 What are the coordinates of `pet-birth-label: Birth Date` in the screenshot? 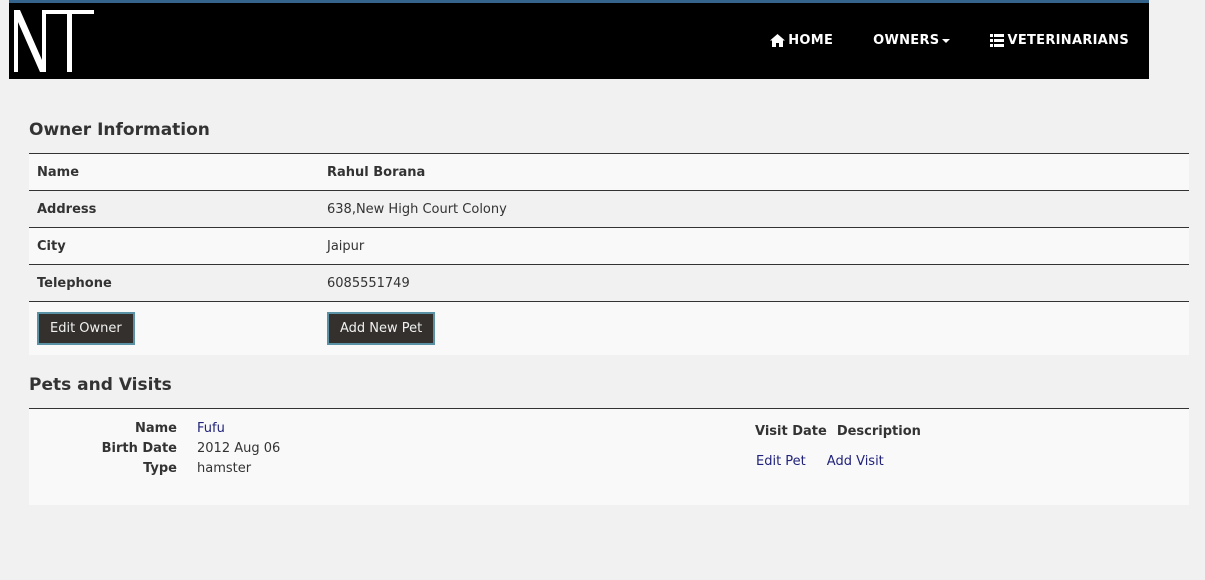 It's located at (139, 448).